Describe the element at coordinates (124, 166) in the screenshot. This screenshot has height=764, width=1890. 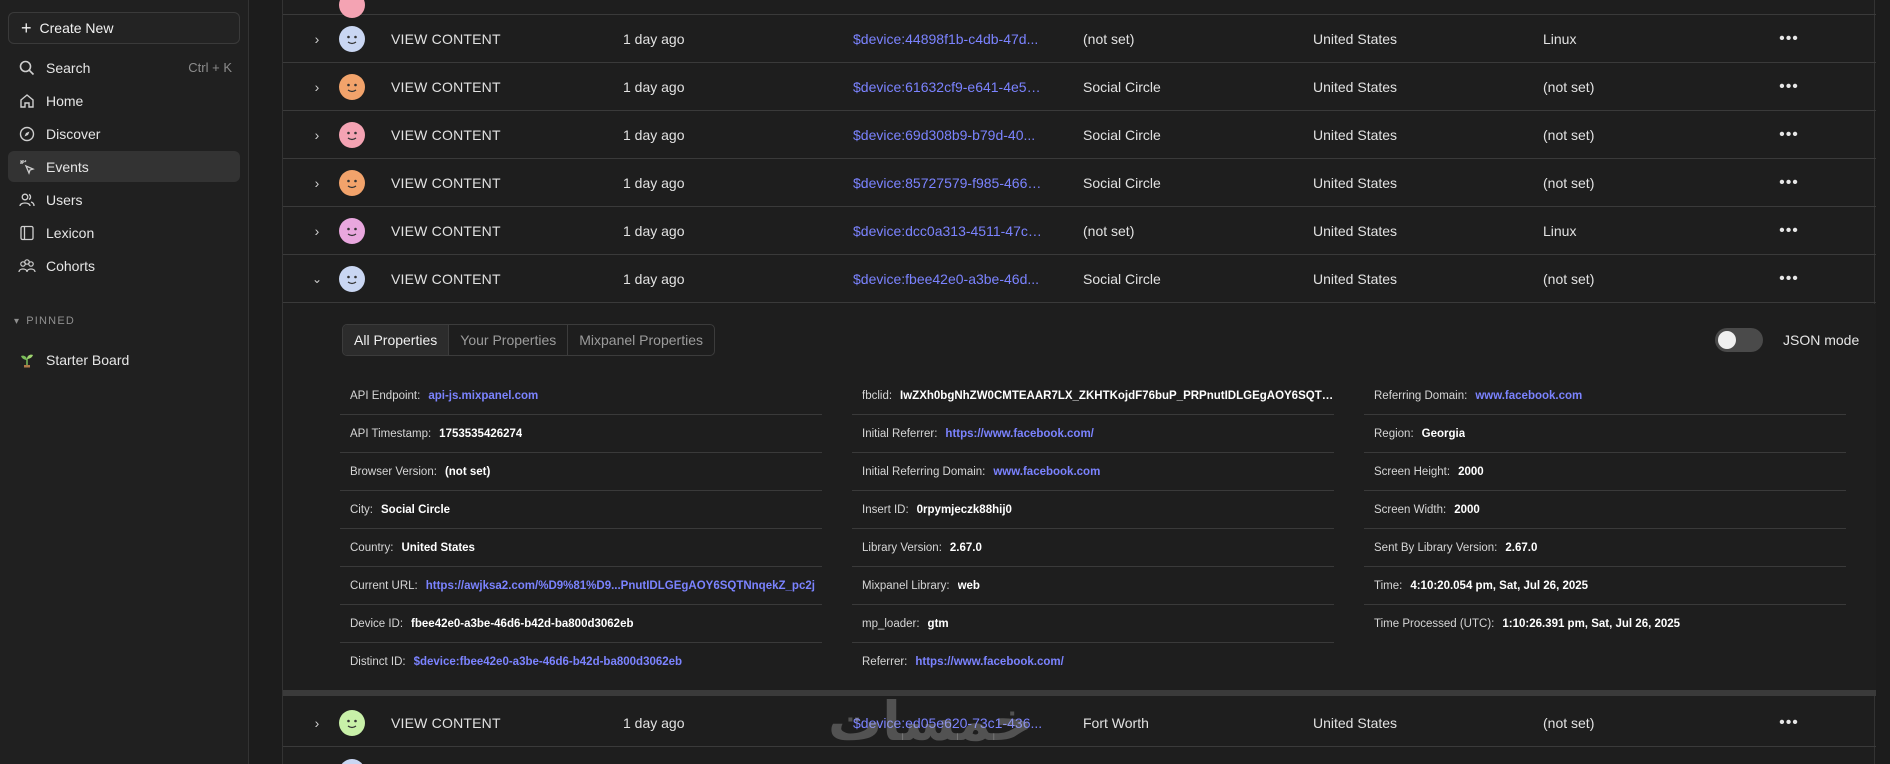
I see `sidebar-item-events: Events` at that location.